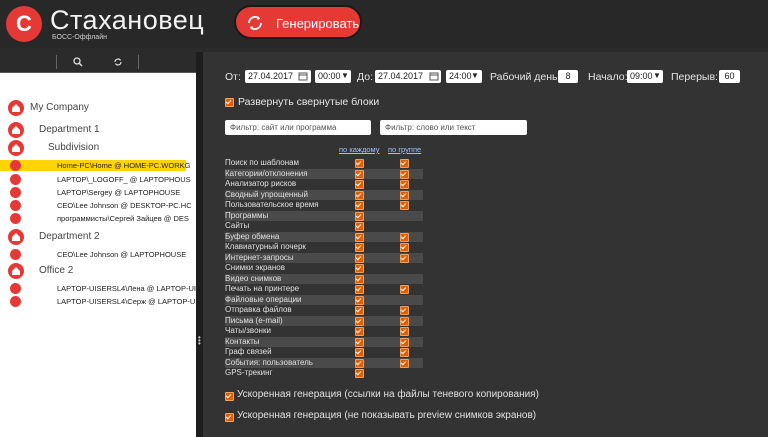 The width and height of the screenshot is (768, 437). Describe the element at coordinates (453, 127) in the screenshot. I see `filter-text-input: Фильтр: слово или текст` at that location.